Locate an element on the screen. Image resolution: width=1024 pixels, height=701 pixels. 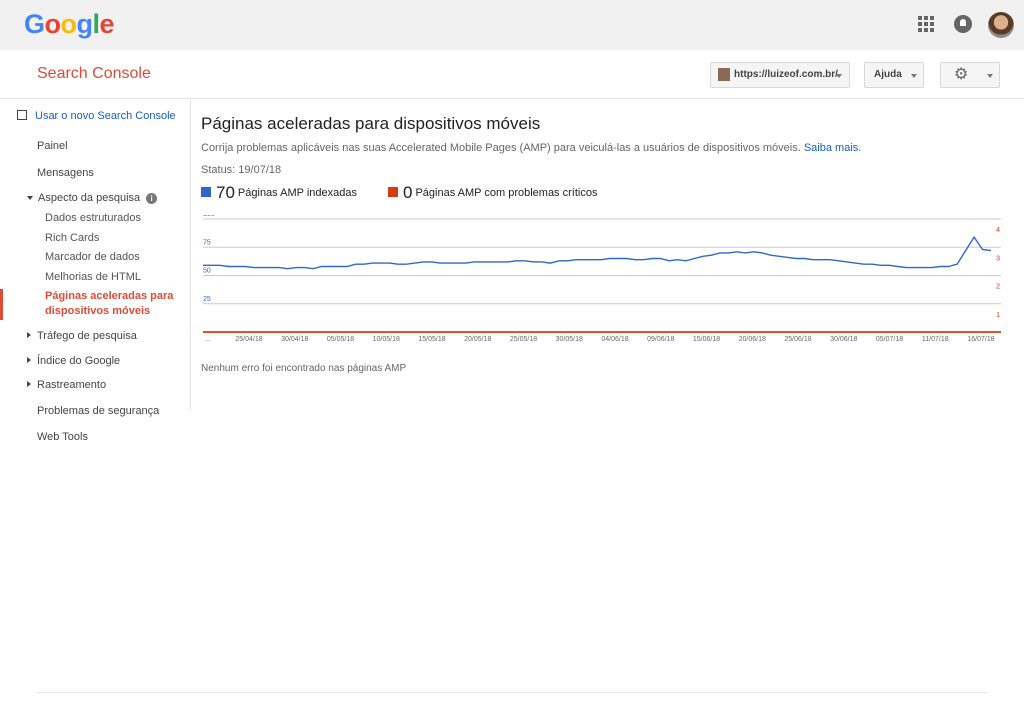
apps-grid-icon is located at coordinates (926, 24).